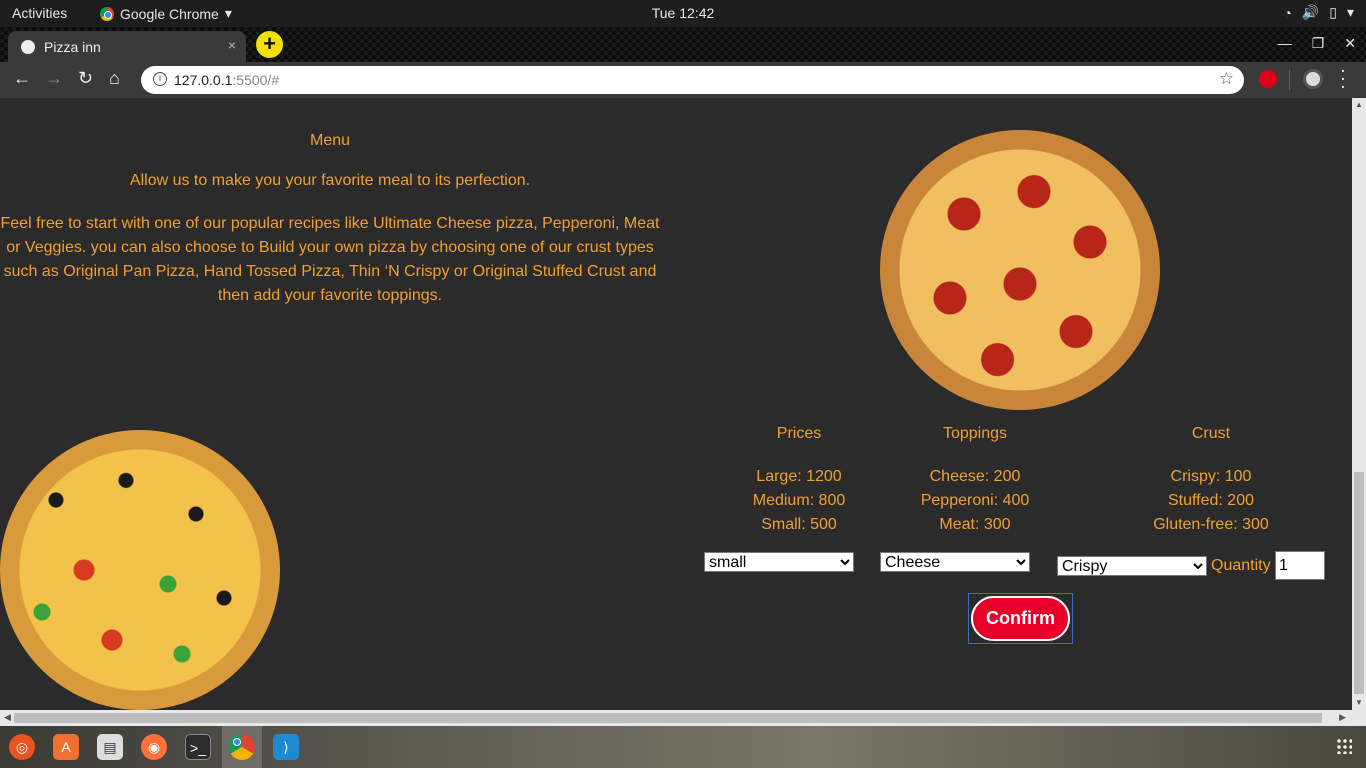 This screenshot has width=1366, height=768. What do you see at coordinates (1342, 717) in the screenshot?
I see `scroll-right-icon: ▶` at bounding box center [1342, 717].